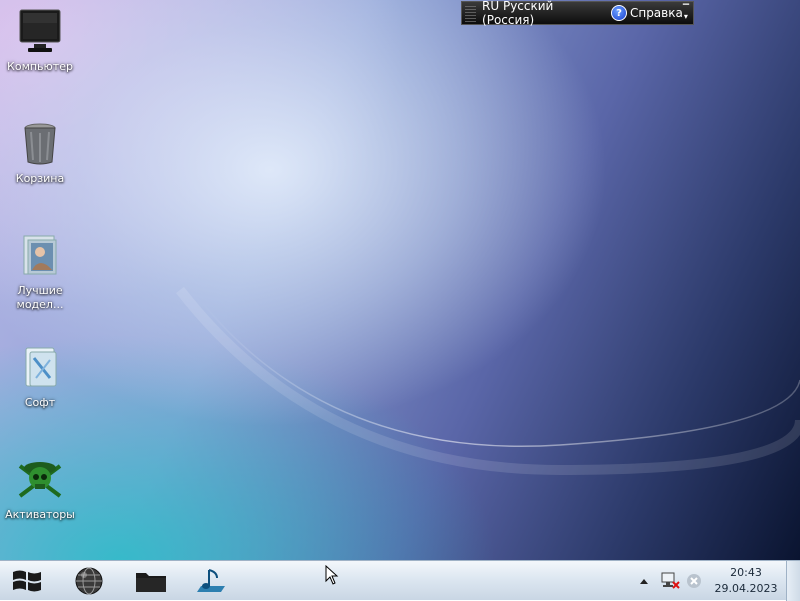 The width and height of the screenshot is (800, 601). I want to click on network-disconnected-icon, so click(670, 580).